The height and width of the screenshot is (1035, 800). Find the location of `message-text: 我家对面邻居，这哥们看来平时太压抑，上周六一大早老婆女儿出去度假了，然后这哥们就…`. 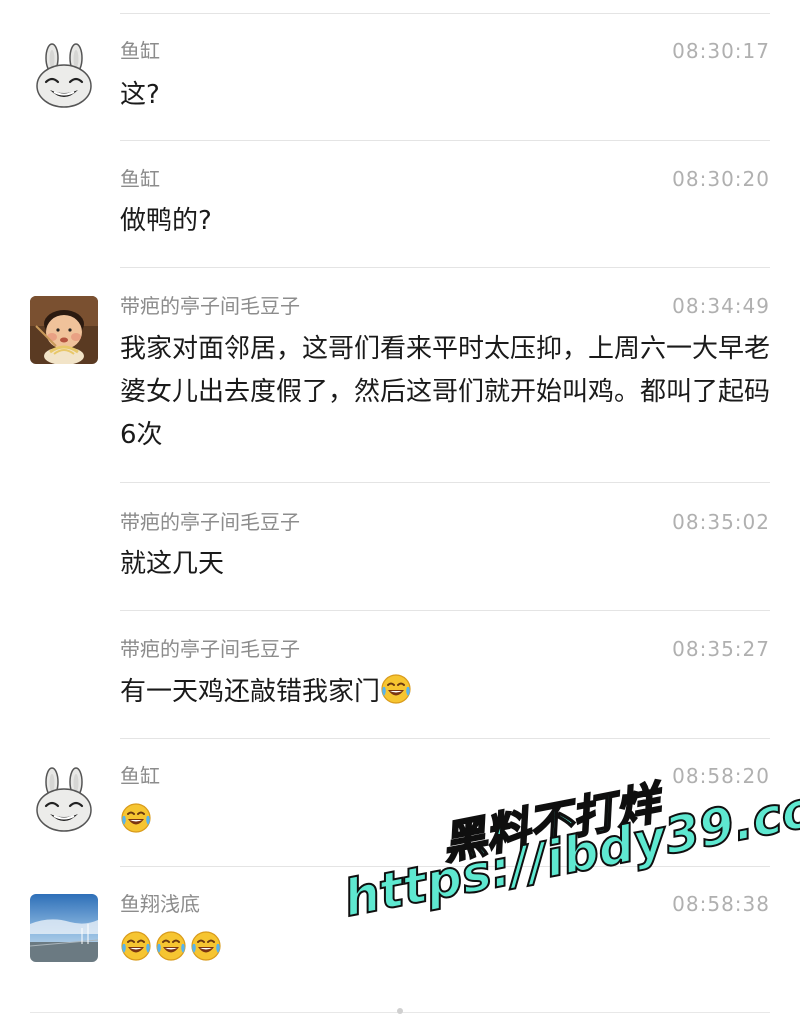

message-text: 我家对面邻居，这哥们看来平时太压抑，上周六一大早老婆女儿出去度假了，然后这哥们就… is located at coordinates (445, 392).